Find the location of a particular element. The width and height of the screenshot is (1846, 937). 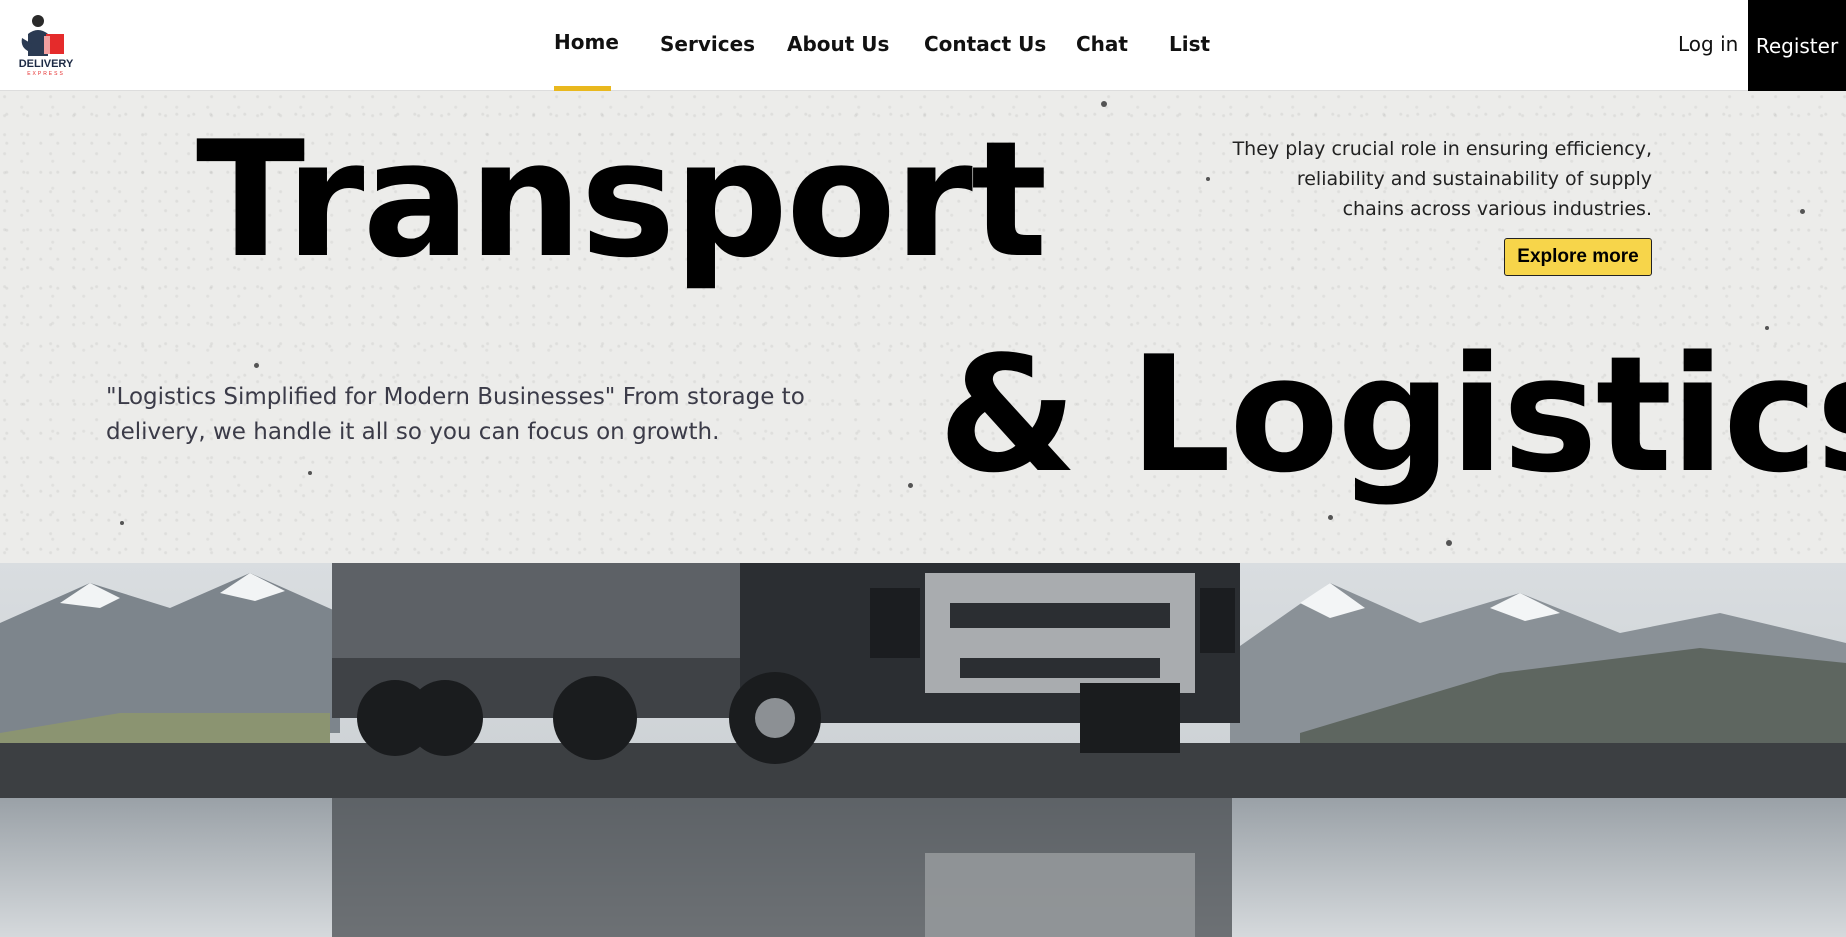

nav-list: List is located at coordinates (1189, 44).